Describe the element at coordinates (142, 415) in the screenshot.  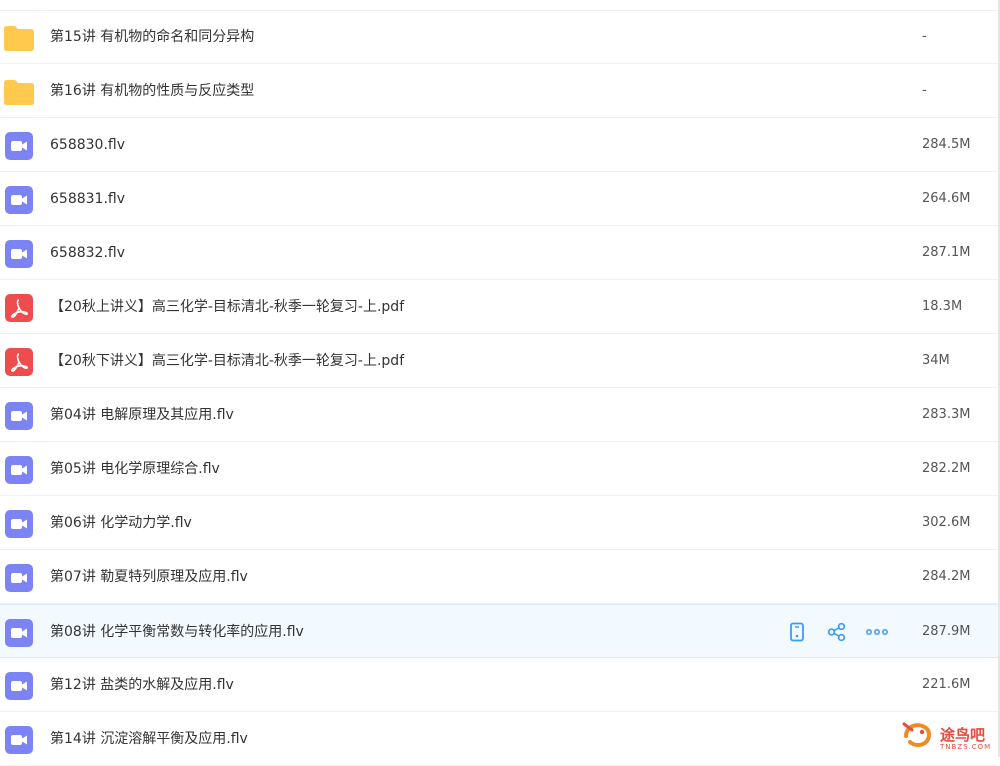
I see `file-name: 第04讲 电解原理及其应用.flv` at that location.